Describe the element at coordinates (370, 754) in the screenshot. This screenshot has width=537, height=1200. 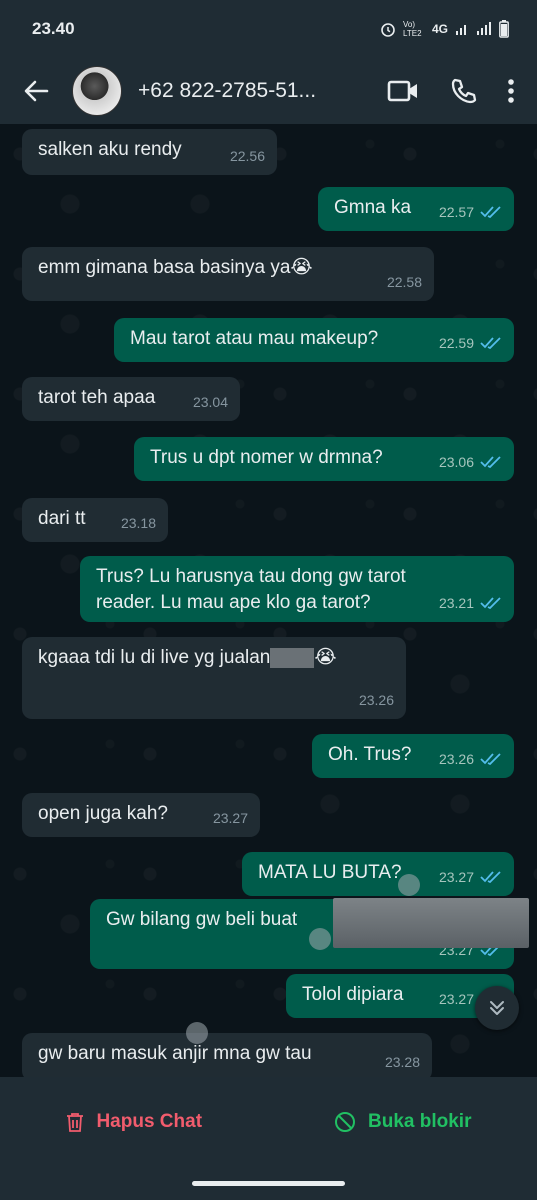
I see `message-text: Oh. Trus?` at that location.